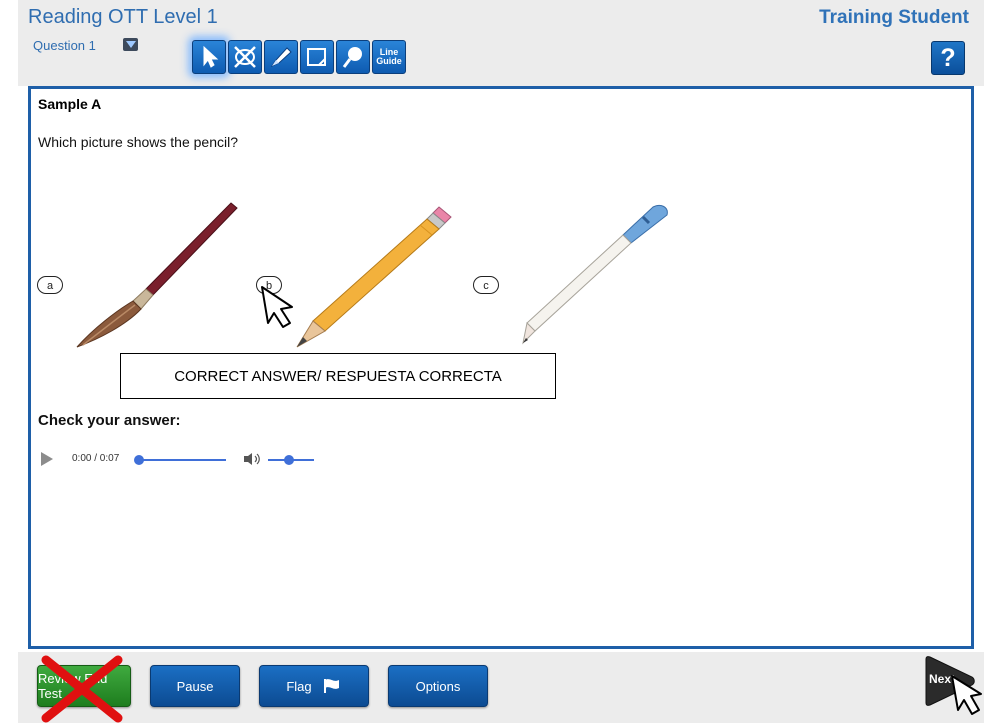  Describe the element at coordinates (84, 686) in the screenshot. I see `review-end-test-button: Review End Test` at that location.